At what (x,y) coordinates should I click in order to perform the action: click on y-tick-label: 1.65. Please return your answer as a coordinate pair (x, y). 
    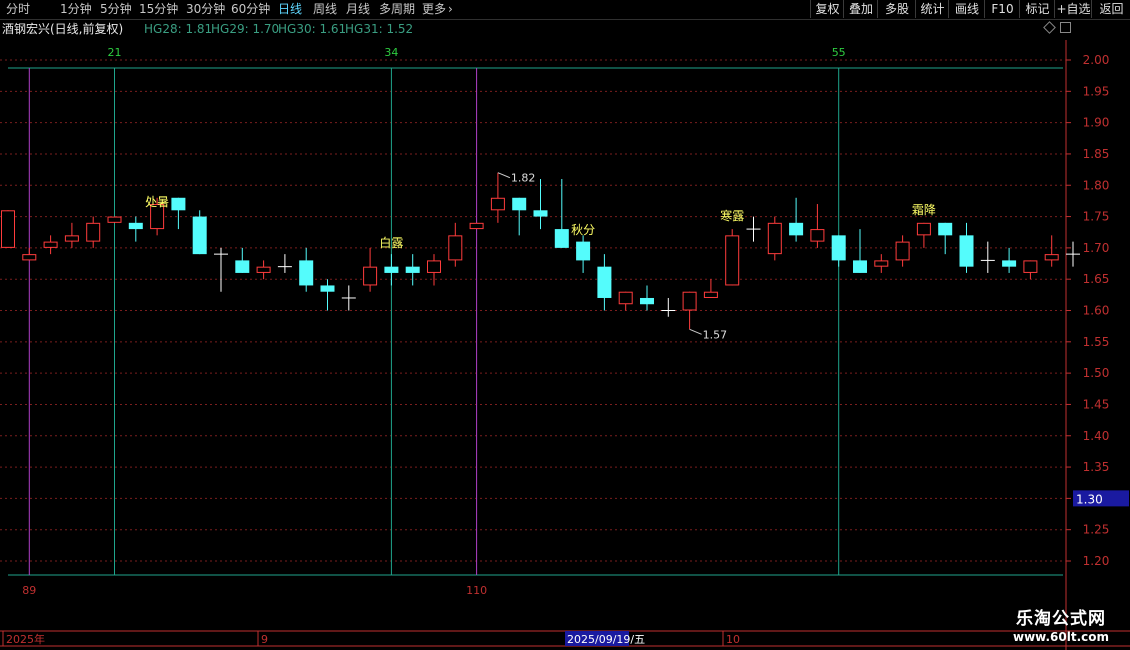
    Looking at the image, I should click on (1096, 279).